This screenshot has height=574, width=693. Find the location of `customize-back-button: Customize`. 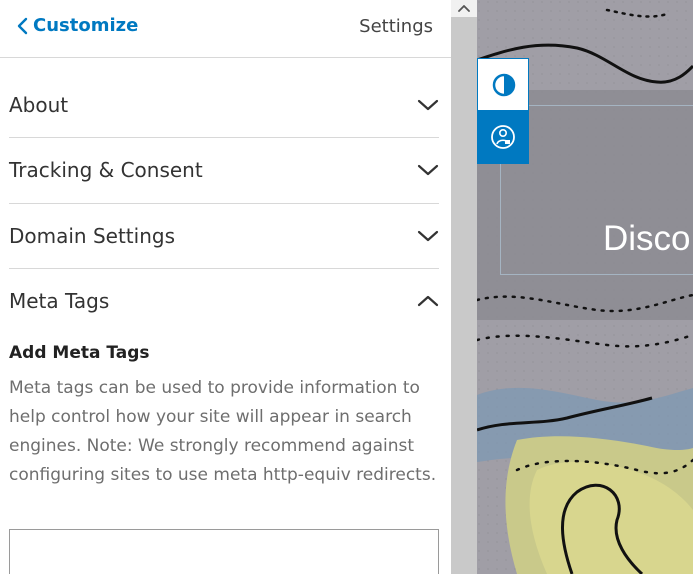

customize-back-button: Customize is located at coordinates (77, 26).